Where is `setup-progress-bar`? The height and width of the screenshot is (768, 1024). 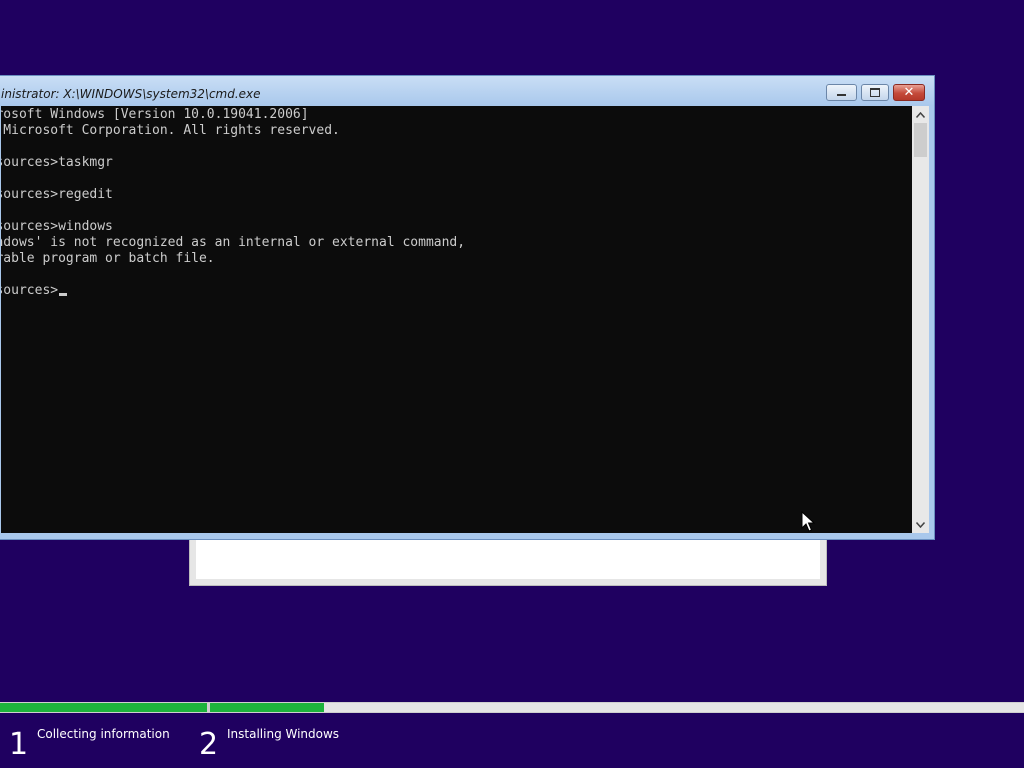
setup-progress-bar is located at coordinates (512, 707).